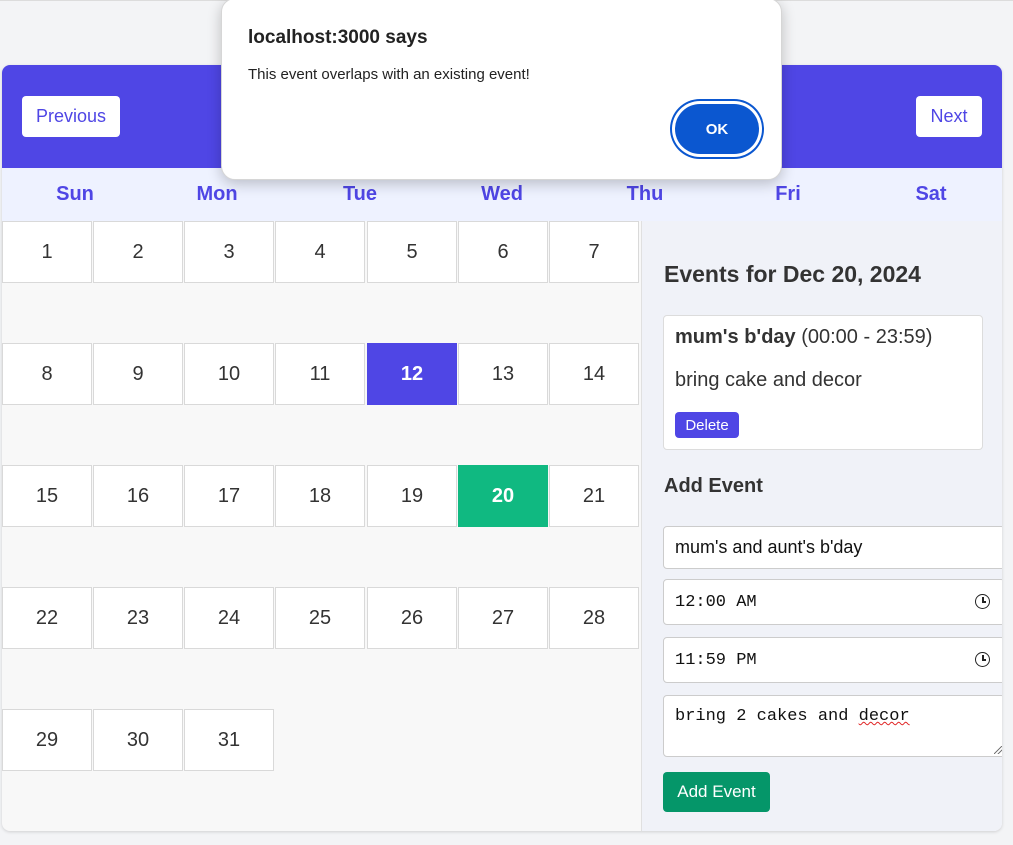 The image size is (1013, 845). I want to click on event-summary: mum's b'day (00:00 - 23:59), so click(803, 337).